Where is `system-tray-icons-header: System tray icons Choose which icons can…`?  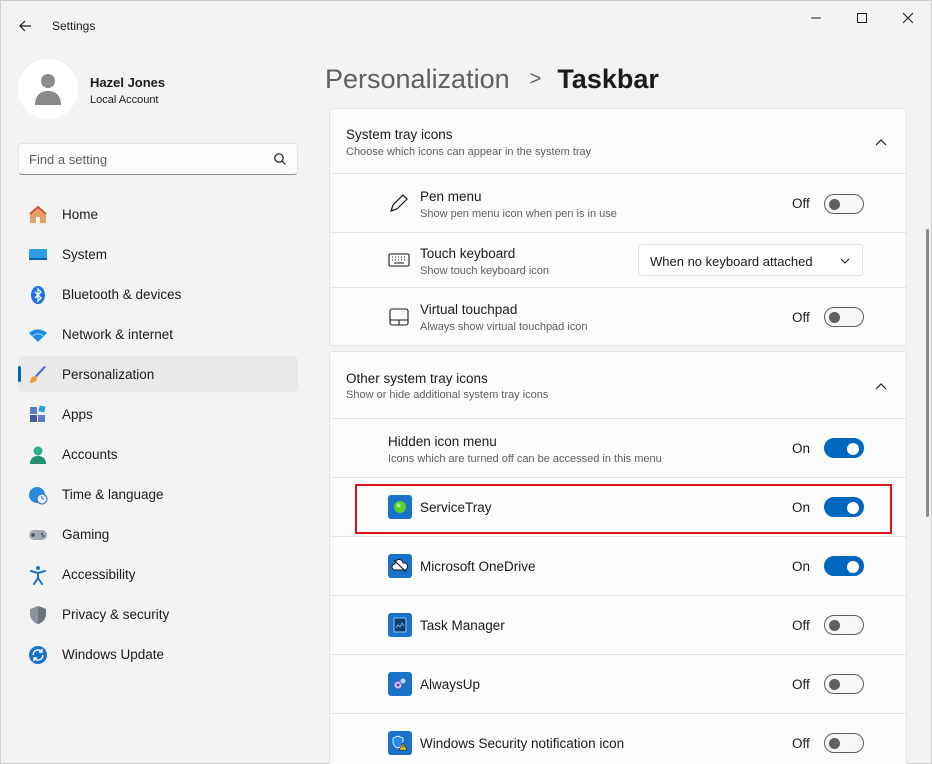 system-tray-icons-header: System tray icons Choose which icons can… is located at coordinates (618, 141).